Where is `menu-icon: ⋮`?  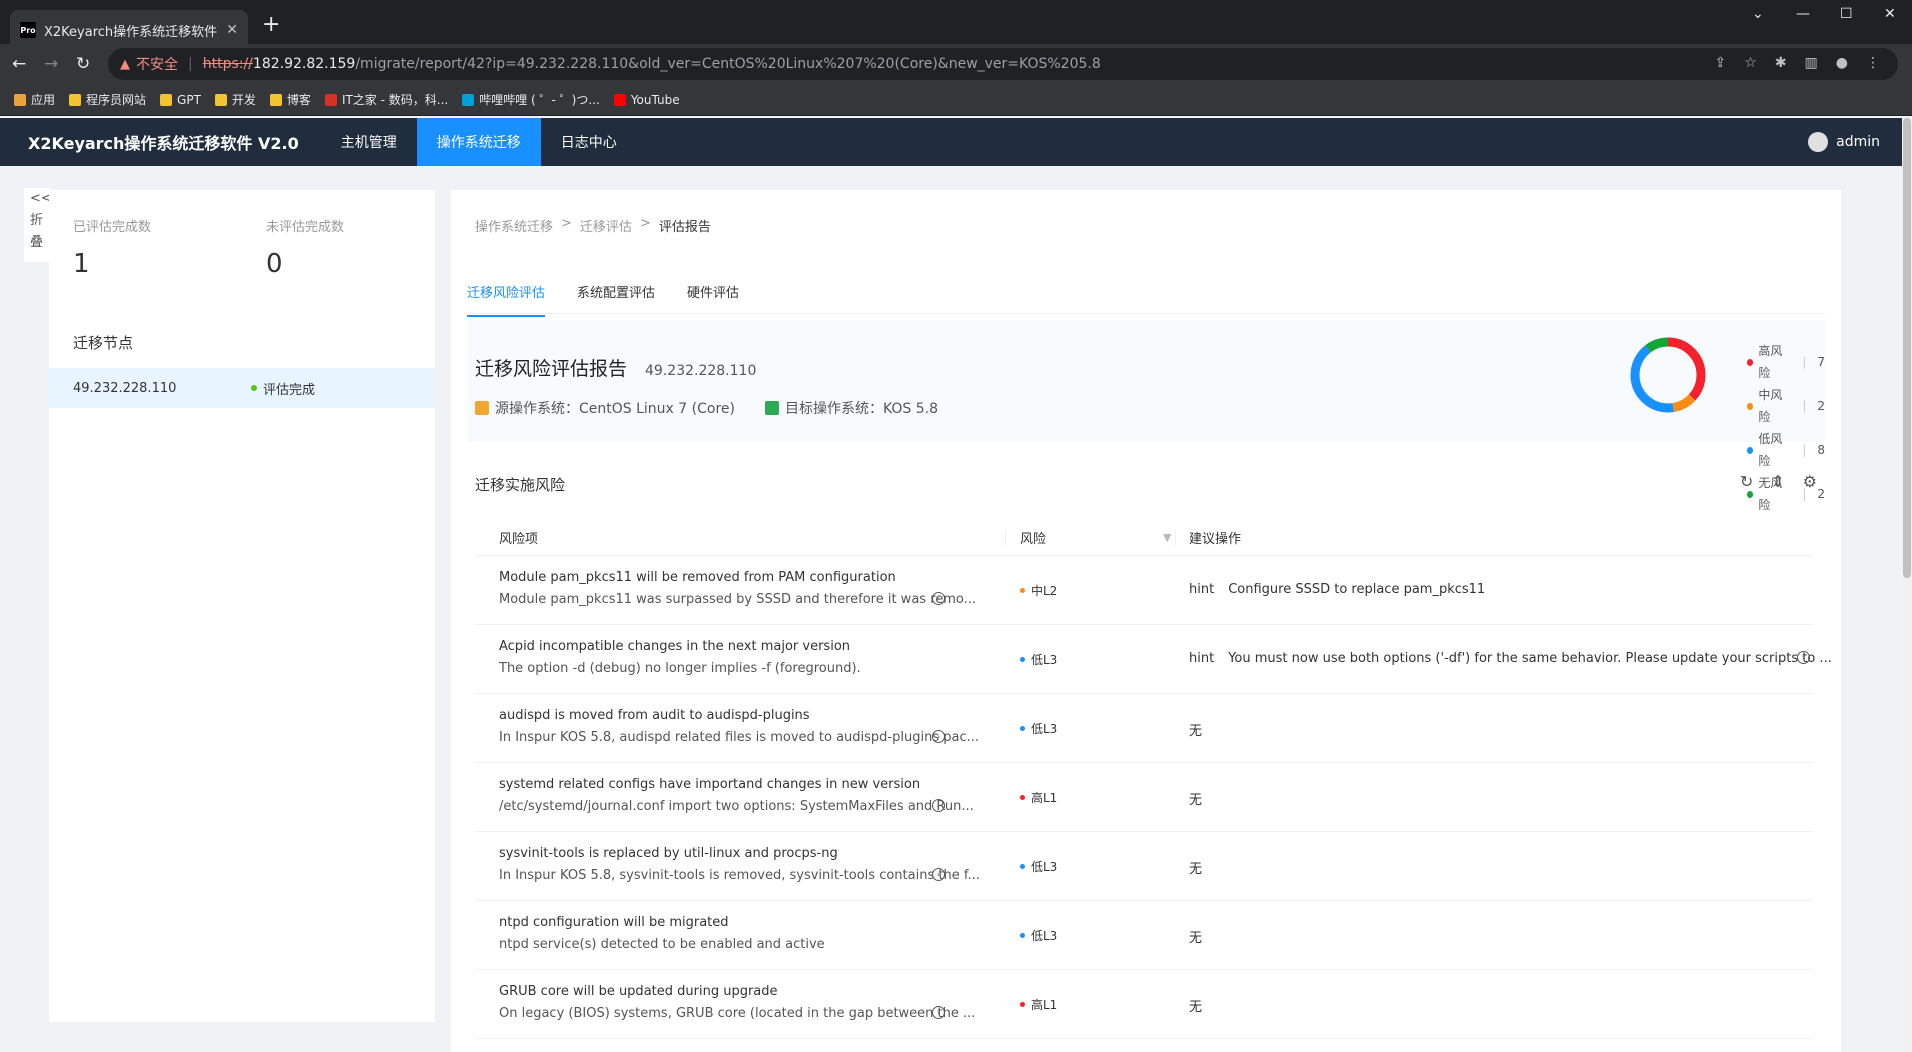
menu-icon: ⋮ is located at coordinates (1873, 63).